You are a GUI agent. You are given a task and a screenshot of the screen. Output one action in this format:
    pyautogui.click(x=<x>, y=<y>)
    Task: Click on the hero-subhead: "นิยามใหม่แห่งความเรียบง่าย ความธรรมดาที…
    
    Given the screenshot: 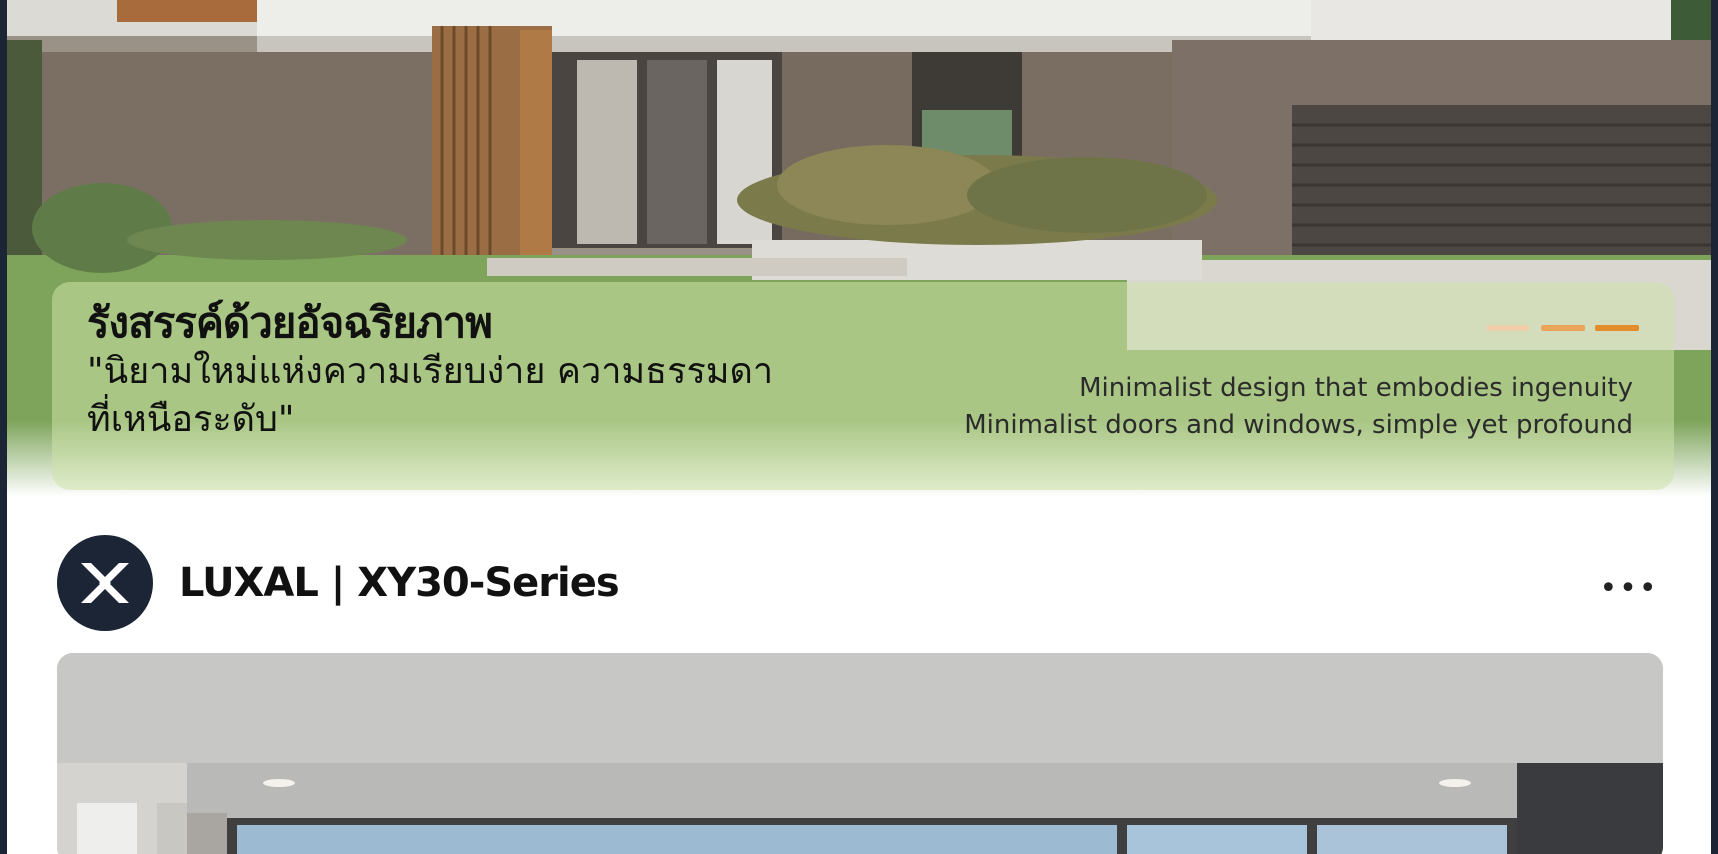 What is the action you would take?
    pyautogui.click(x=430, y=395)
    